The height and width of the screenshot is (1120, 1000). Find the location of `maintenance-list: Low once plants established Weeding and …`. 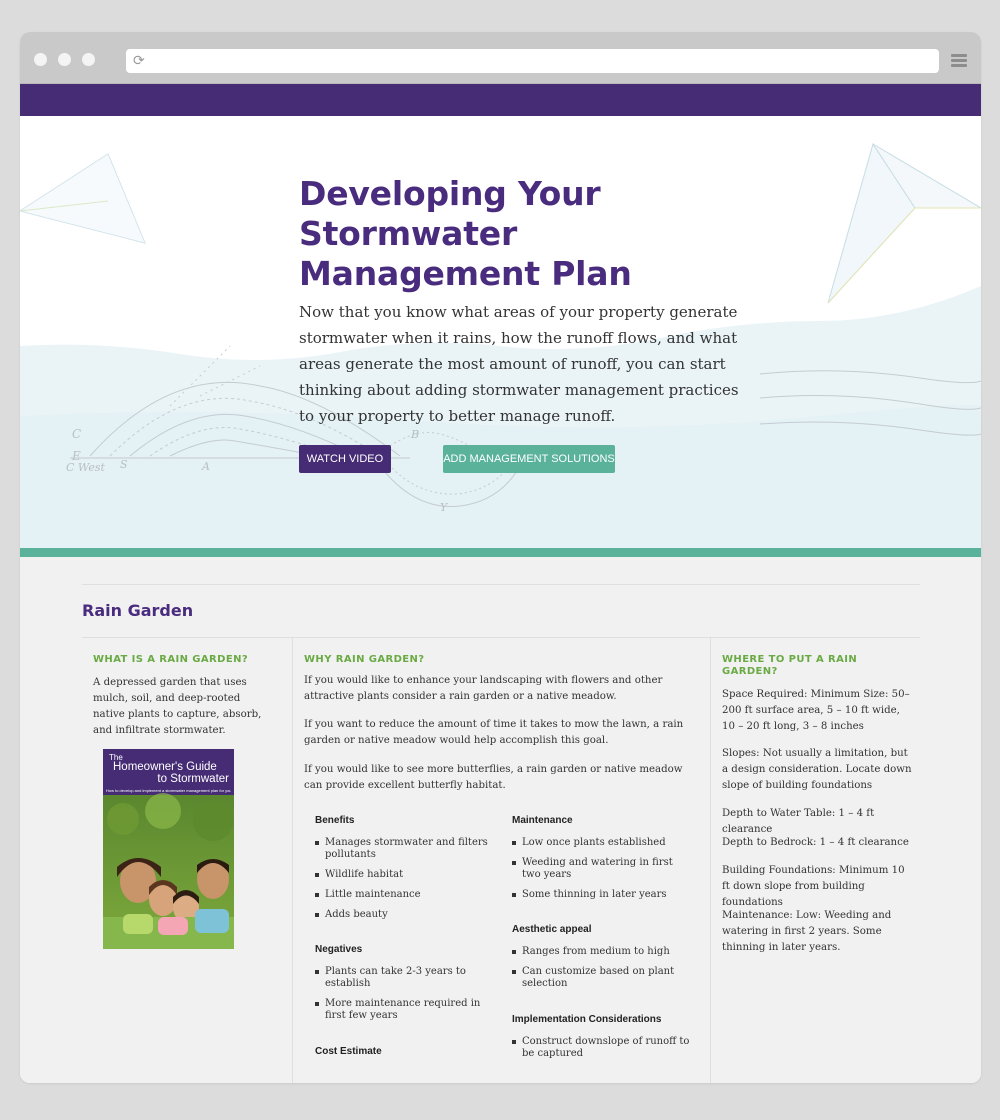

maintenance-list: Low once plants established Weeding and … is located at coordinates (602, 873).